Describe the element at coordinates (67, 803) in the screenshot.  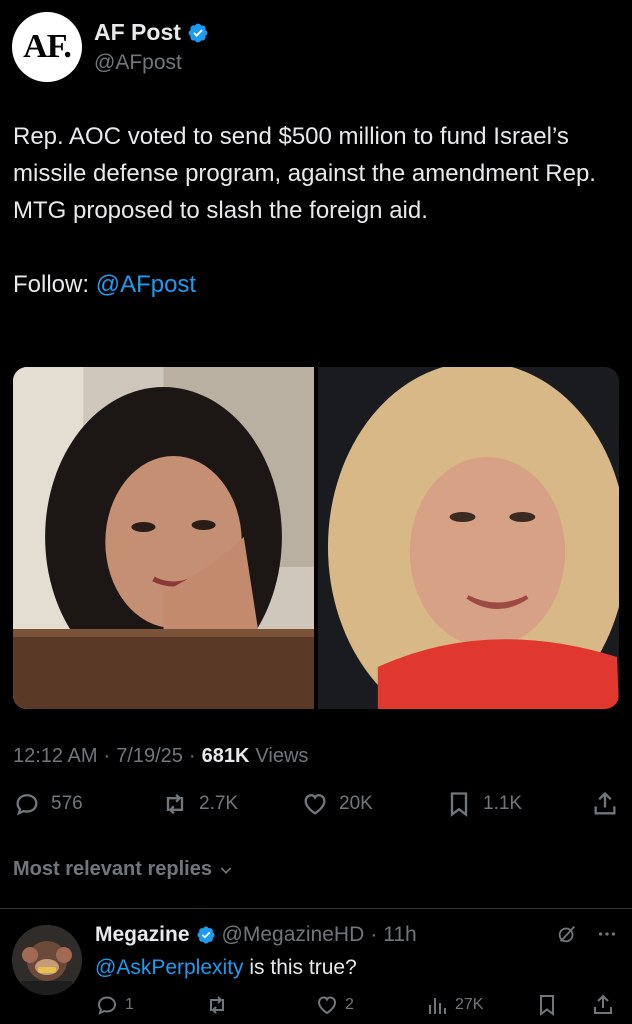
I see `reply-count: 576` at that location.